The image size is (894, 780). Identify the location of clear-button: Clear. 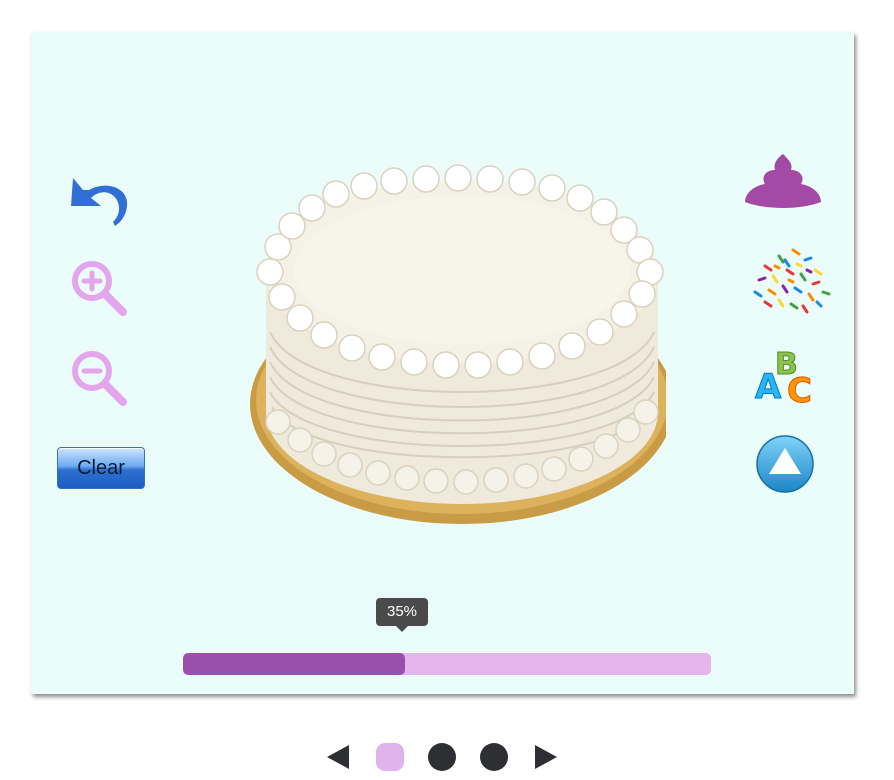
(101, 468).